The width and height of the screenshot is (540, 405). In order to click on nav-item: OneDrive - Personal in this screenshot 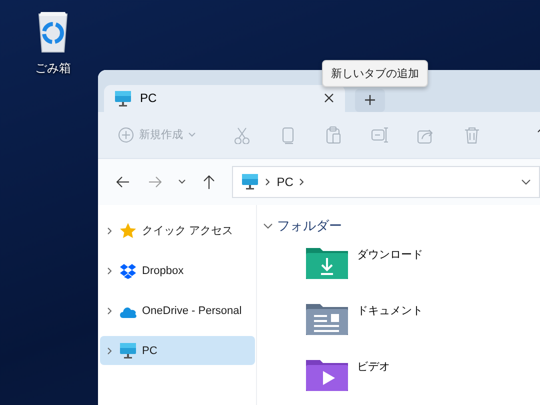, I will do `click(177, 310)`.